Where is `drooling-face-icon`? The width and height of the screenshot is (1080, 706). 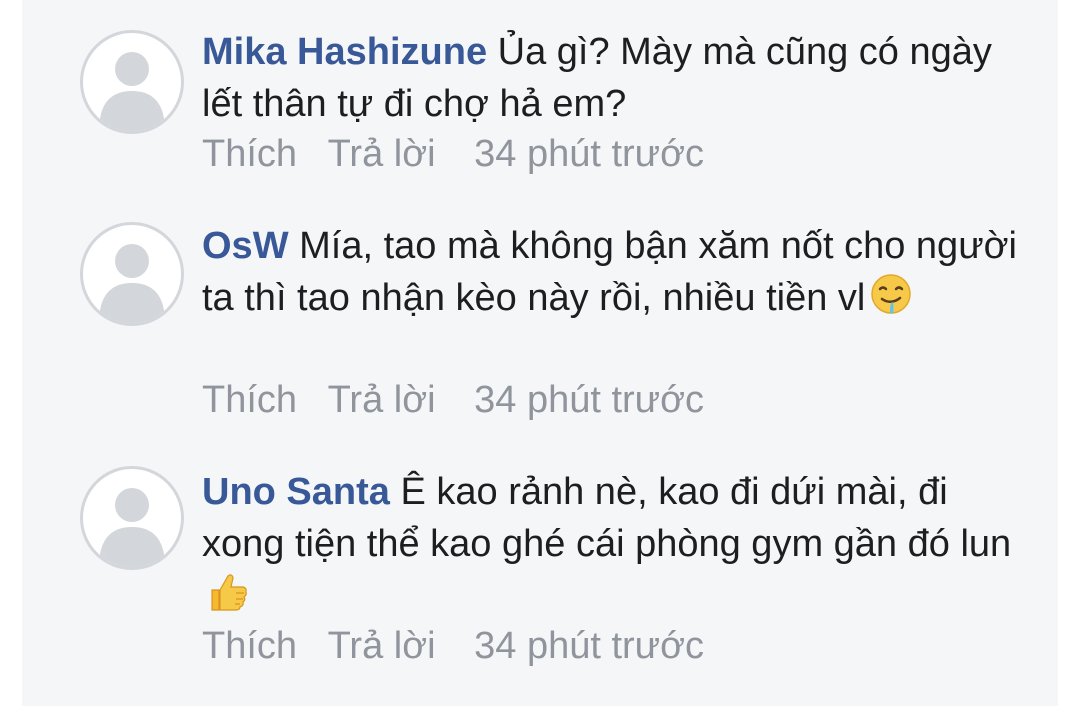
drooling-face-icon is located at coordinates (891, 294).